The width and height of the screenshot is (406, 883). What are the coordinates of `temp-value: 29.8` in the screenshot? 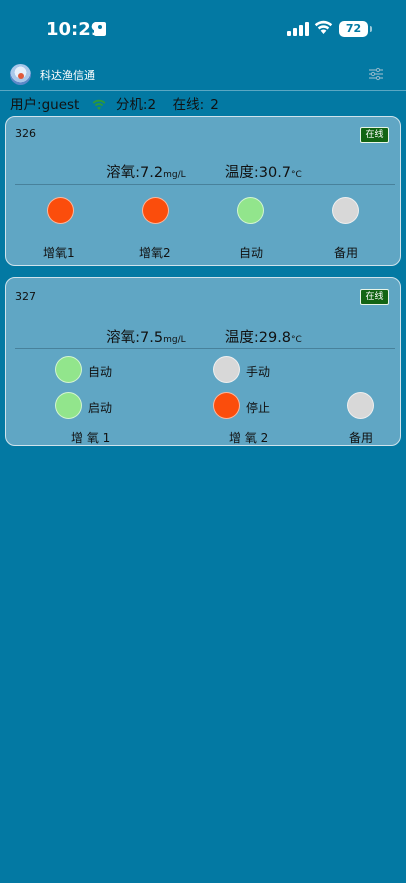 It's located at (275, 338).